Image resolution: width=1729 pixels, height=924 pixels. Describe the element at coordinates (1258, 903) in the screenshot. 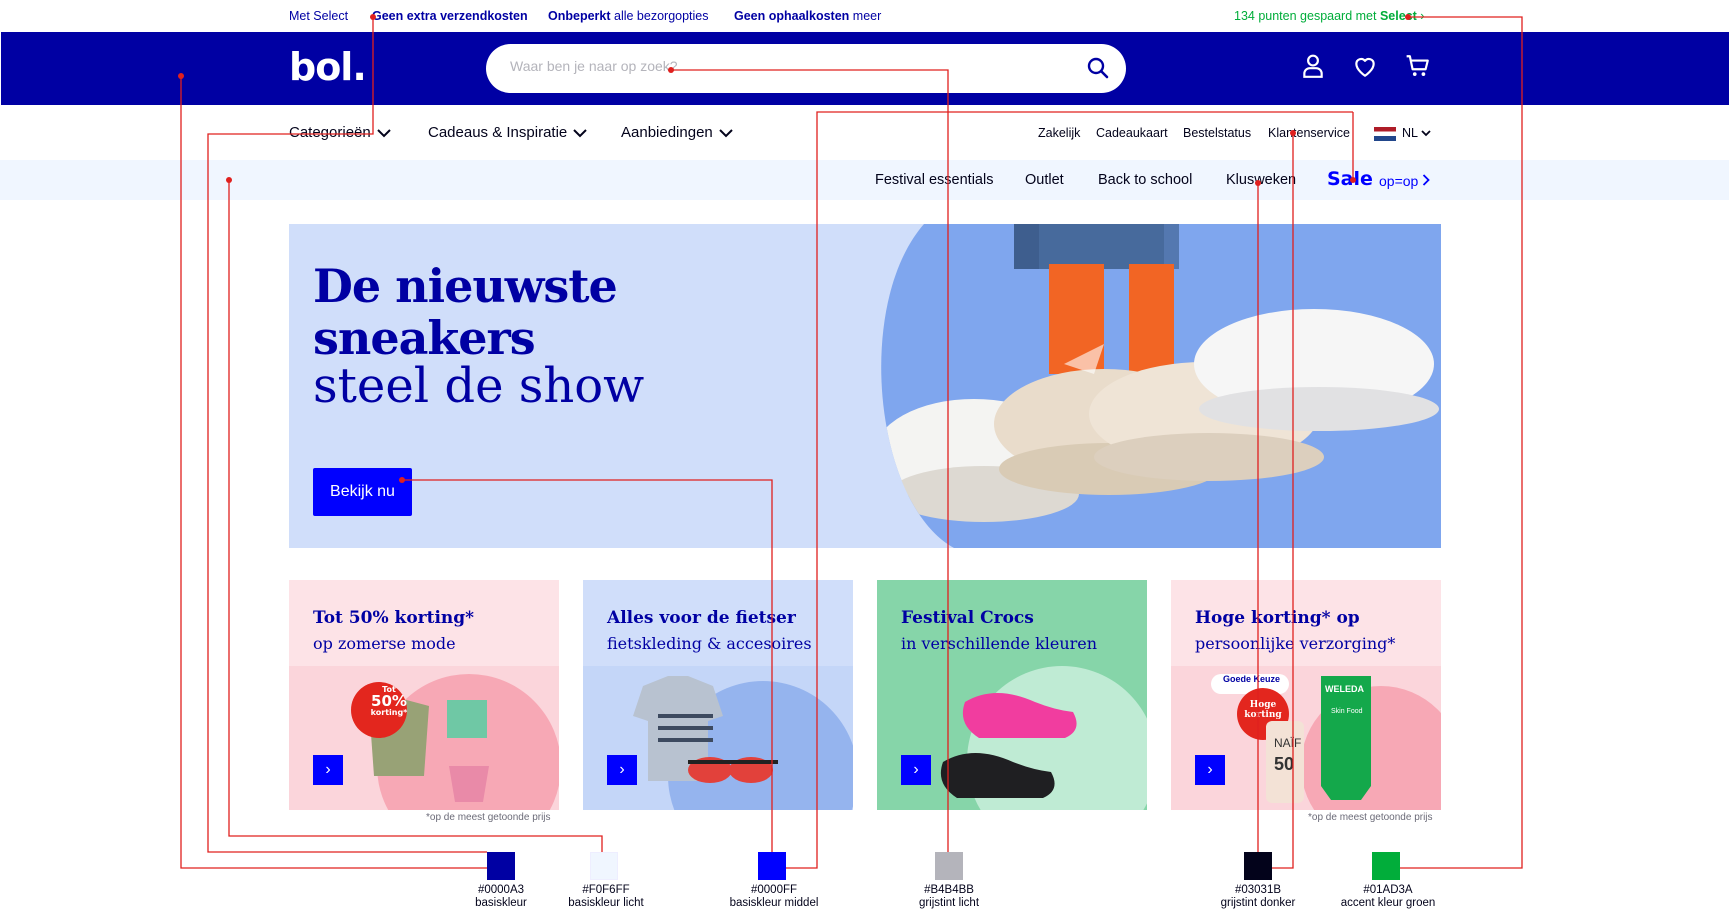

I see `swatch-name: grijstint donker` at that location.